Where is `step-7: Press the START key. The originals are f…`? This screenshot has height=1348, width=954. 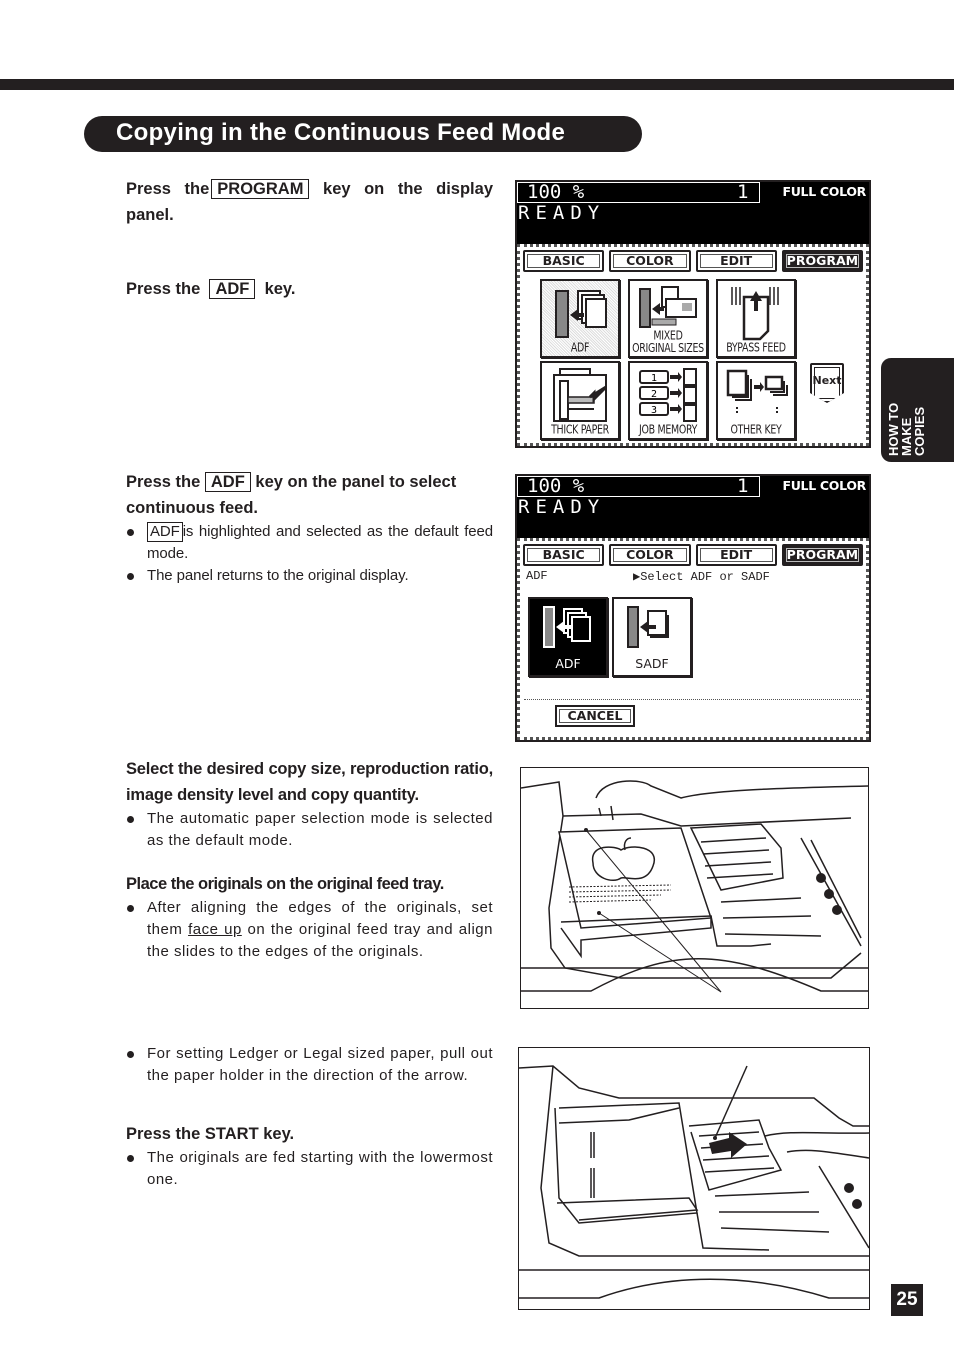
step-7: Press the START key. The originals are f… is located at coordinates (309, 1156).